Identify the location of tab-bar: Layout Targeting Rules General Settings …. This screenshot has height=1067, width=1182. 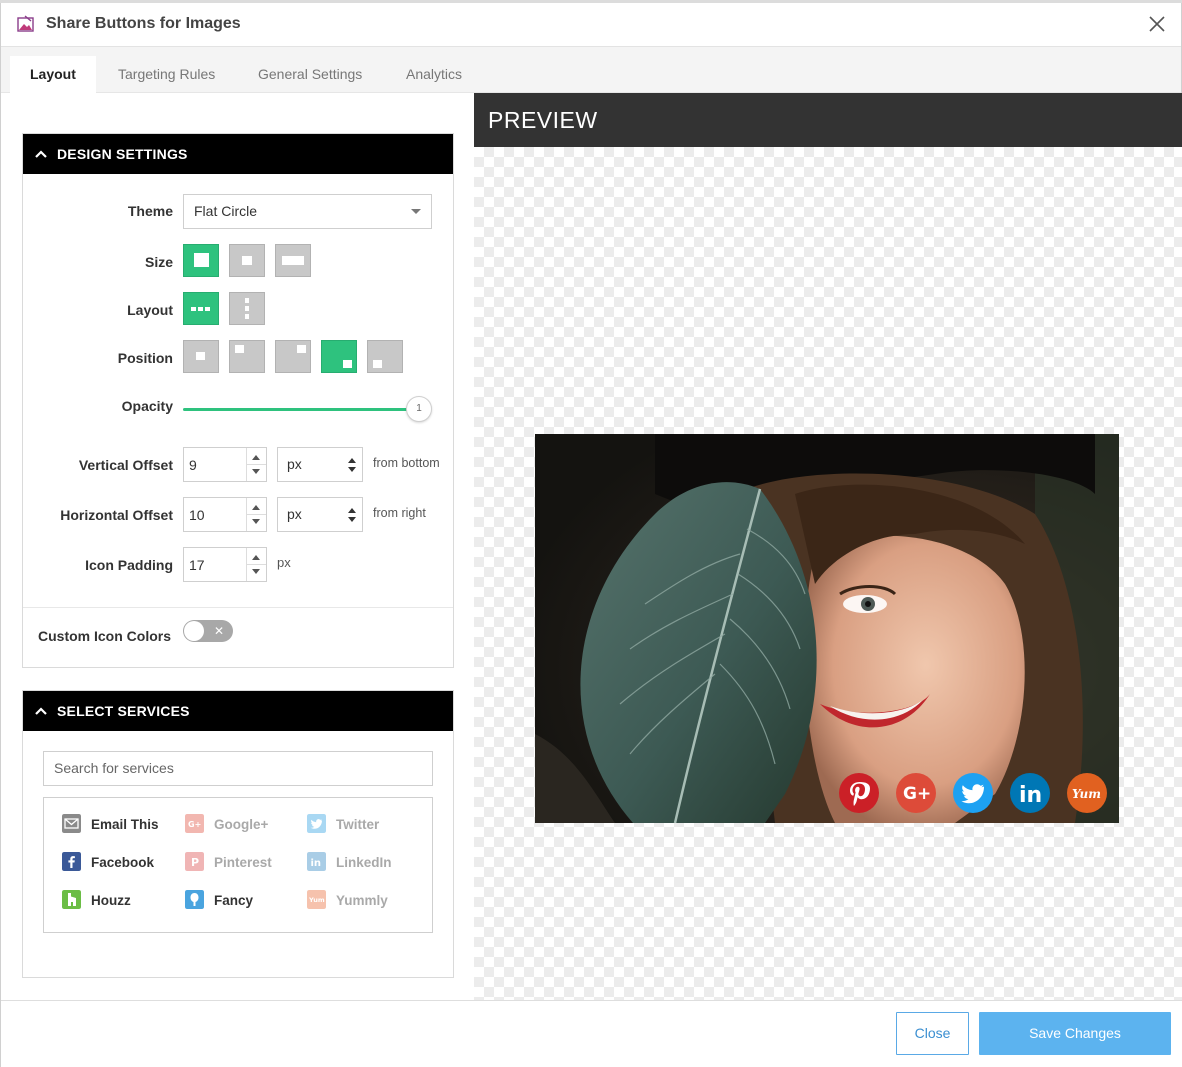
(591, 70).